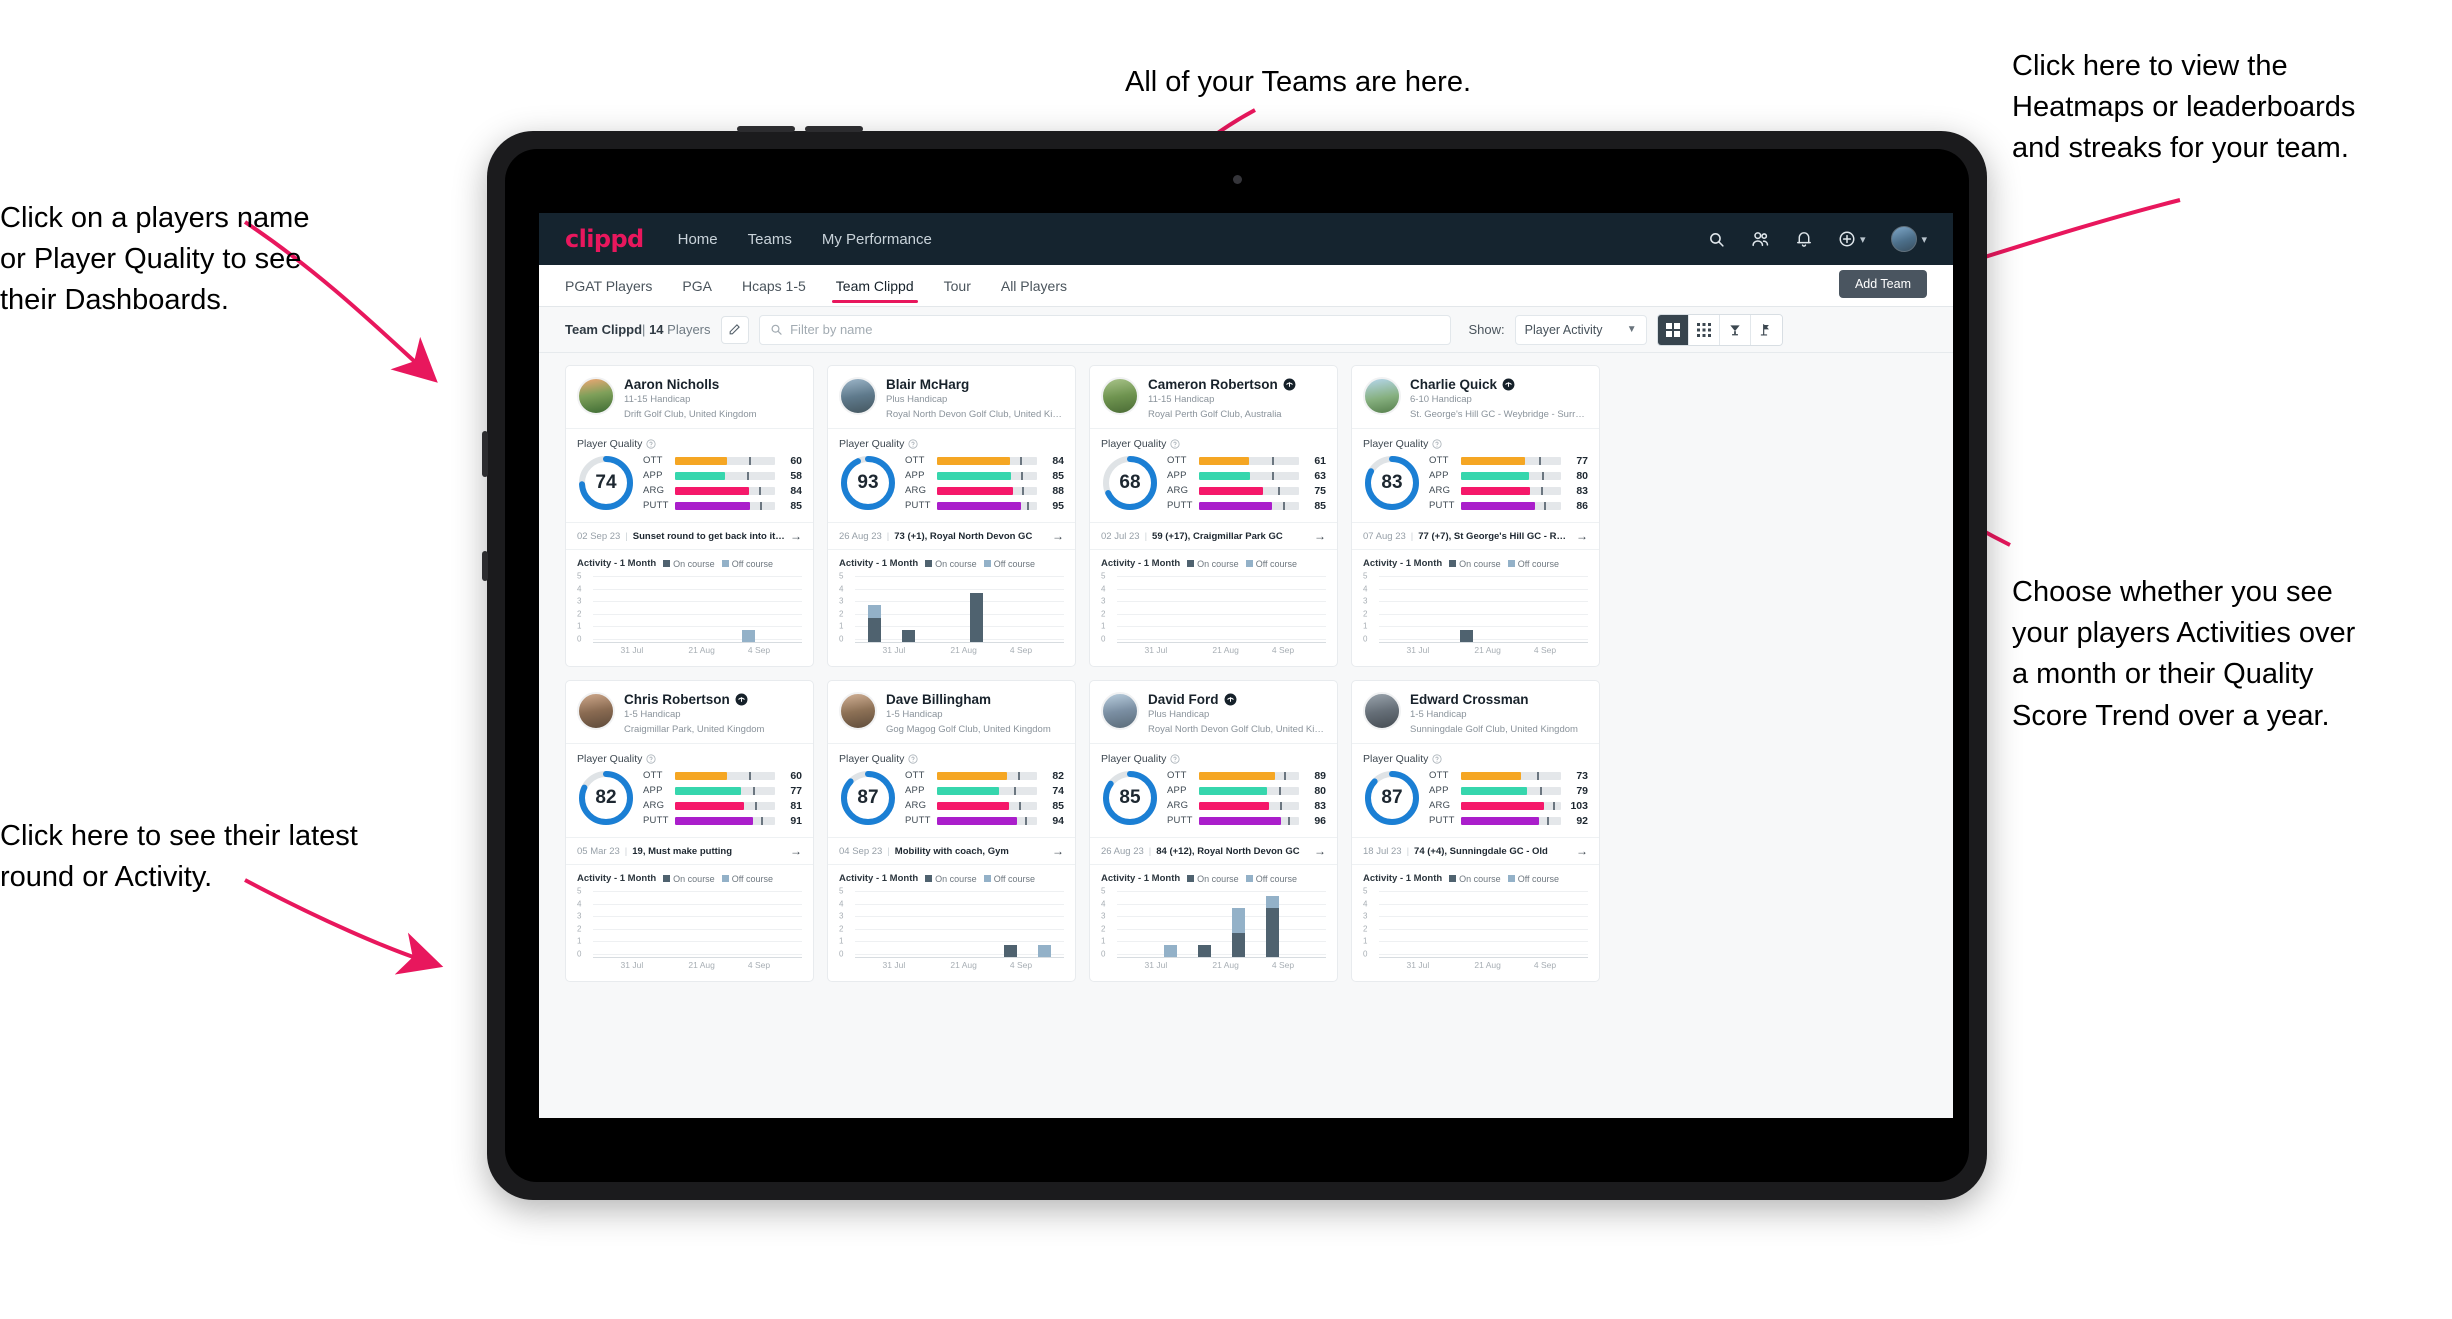 Image resolution: width=2452 pixels, height=1319 pixels. What do you see at coordinates (834, 129) in the screenshot?
I see `volume-button-down` at bounding box center [834, 129].